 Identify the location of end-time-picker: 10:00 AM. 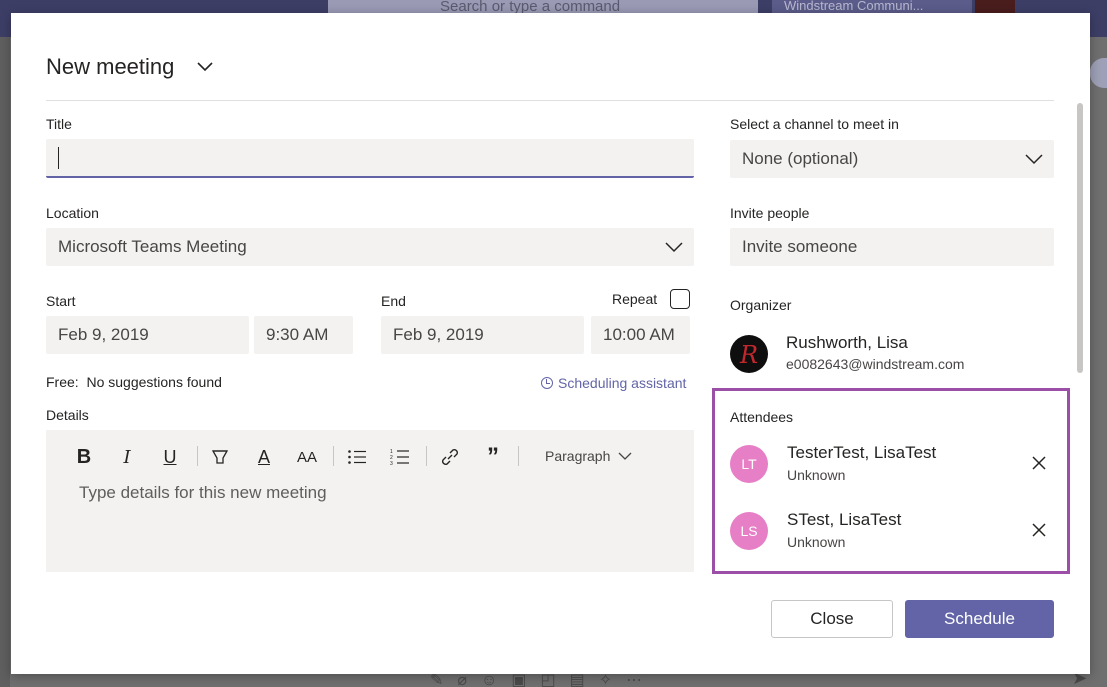
(640, 335).